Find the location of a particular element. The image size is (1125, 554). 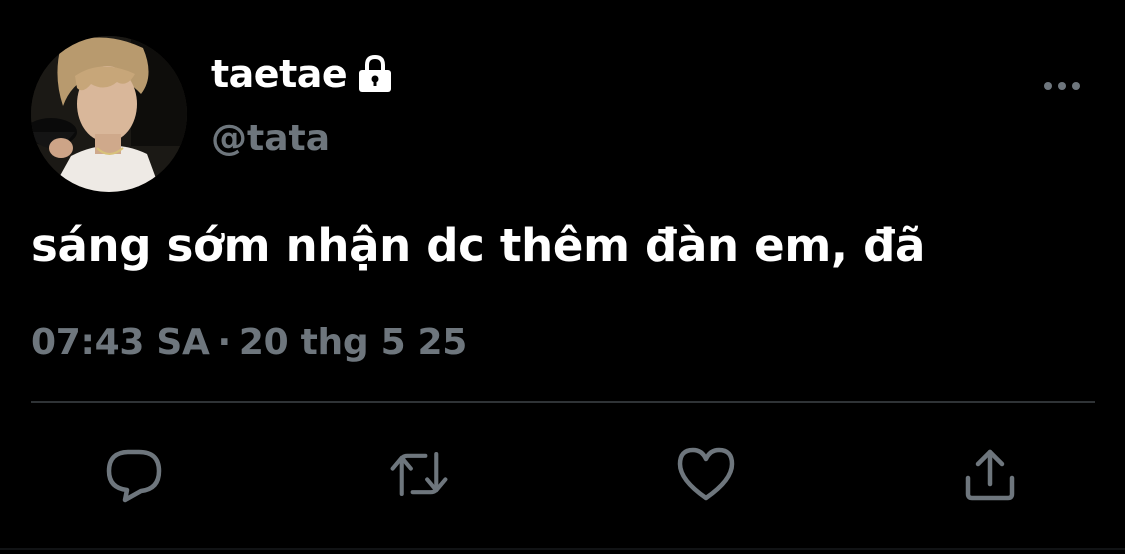

divider is located at coordinates (563, 402).